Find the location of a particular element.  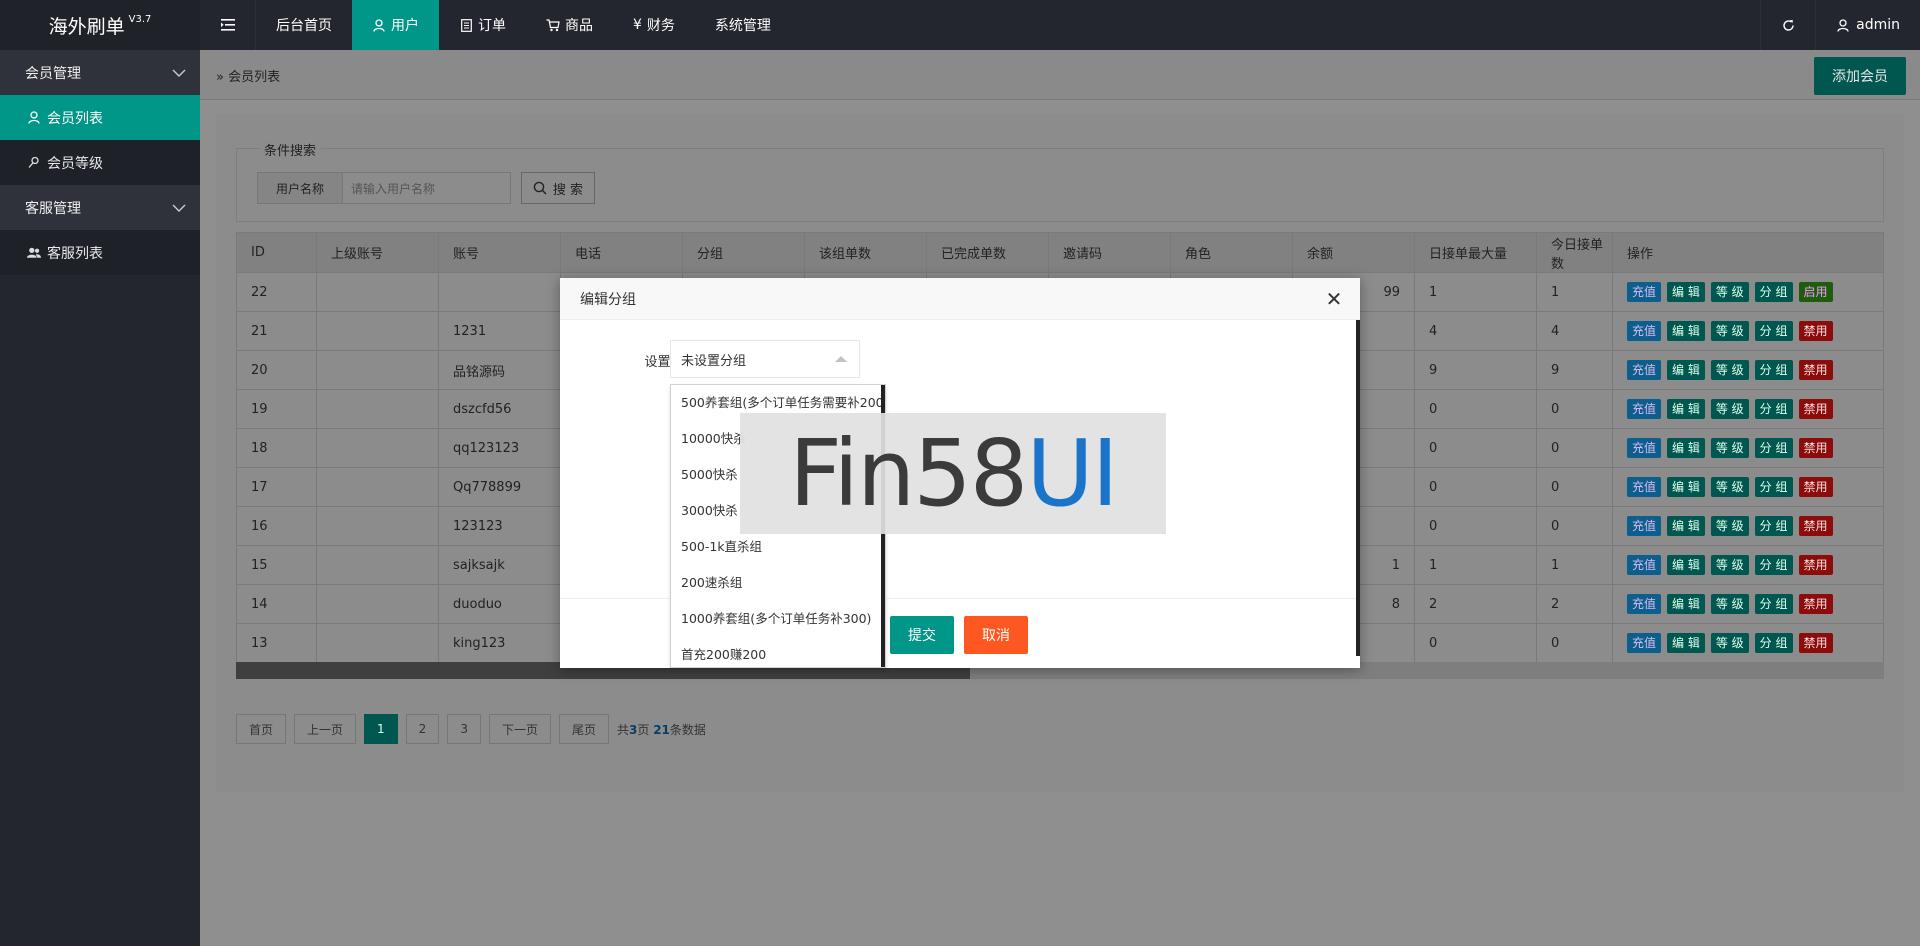

submit-button: 提交 is located at coordinates (922, 635).